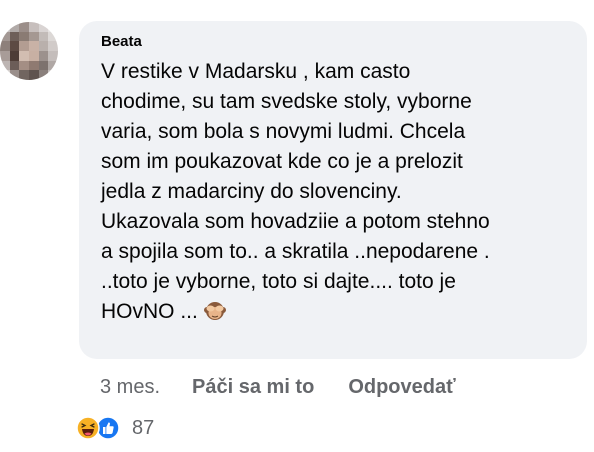 The image size is (594, 452). What do you see at coordinates (401, 387) in the screenshot?
I see `reply-button: Odpovedať` at bounding box center [401, 387].